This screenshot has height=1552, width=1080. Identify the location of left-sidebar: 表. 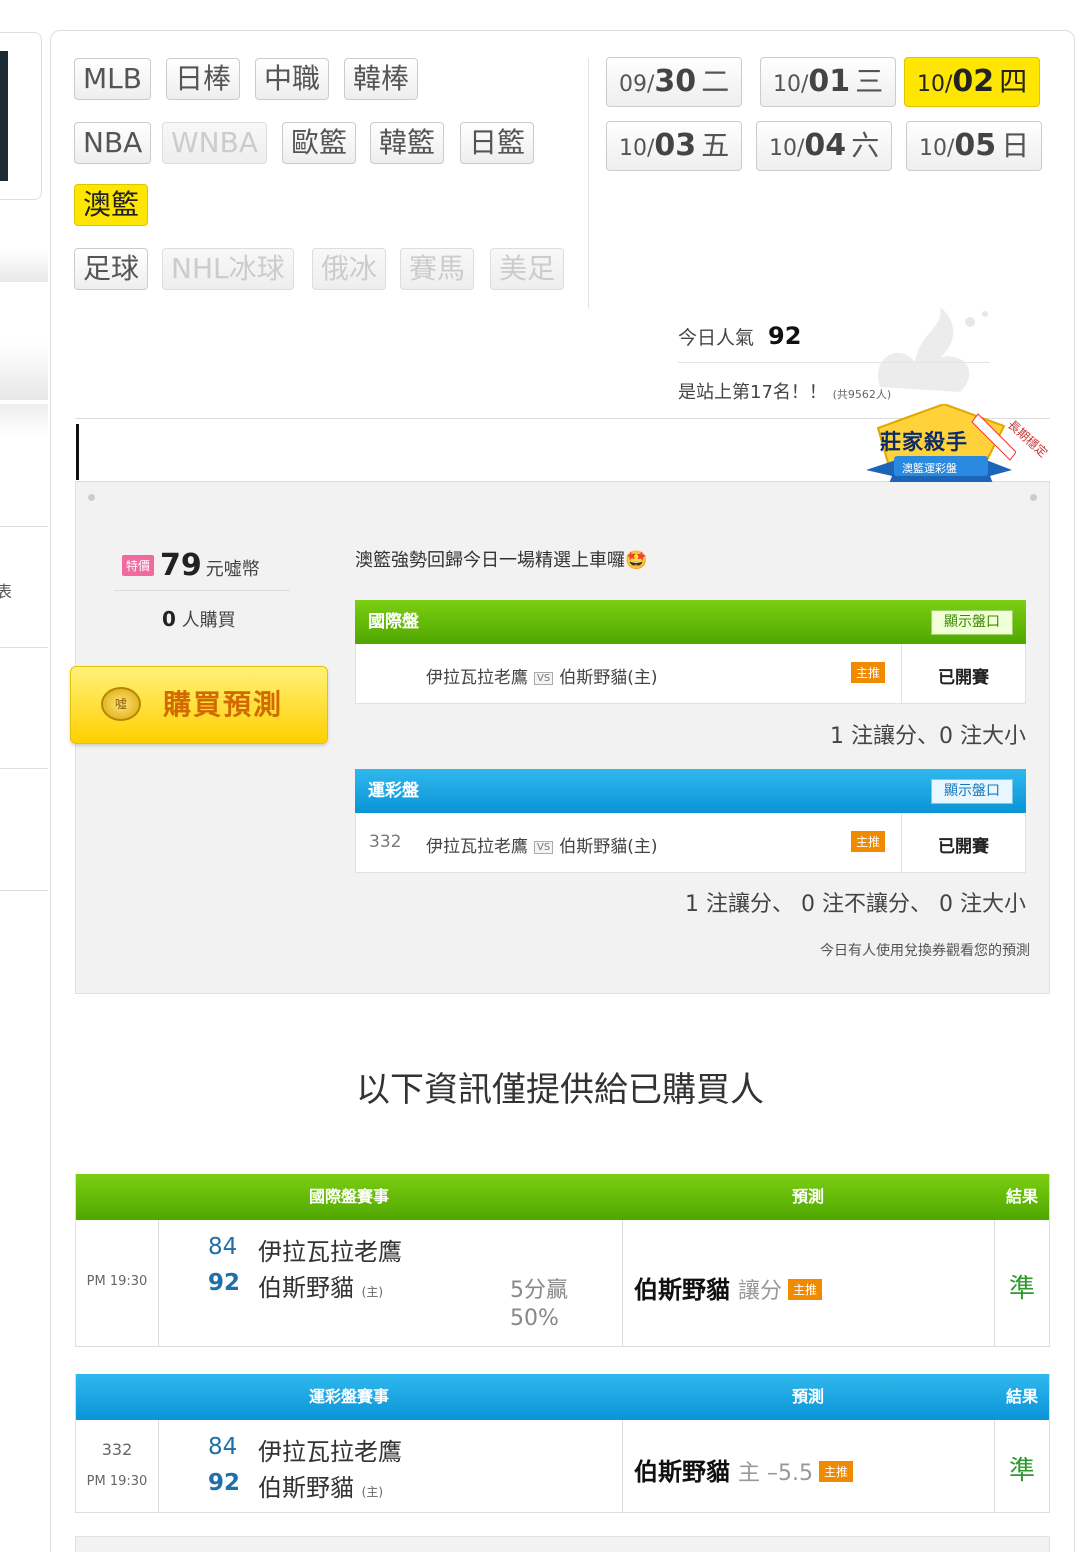
(25, 776).